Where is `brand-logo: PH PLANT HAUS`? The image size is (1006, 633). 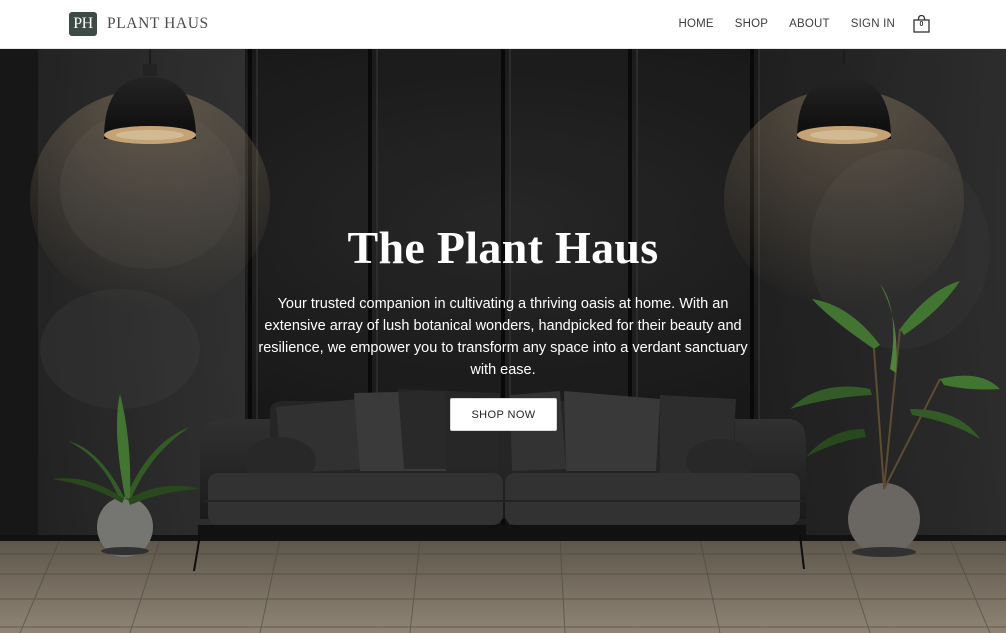 brand-logo: PH PLANT HAUS is located at coordinates (139, 24).